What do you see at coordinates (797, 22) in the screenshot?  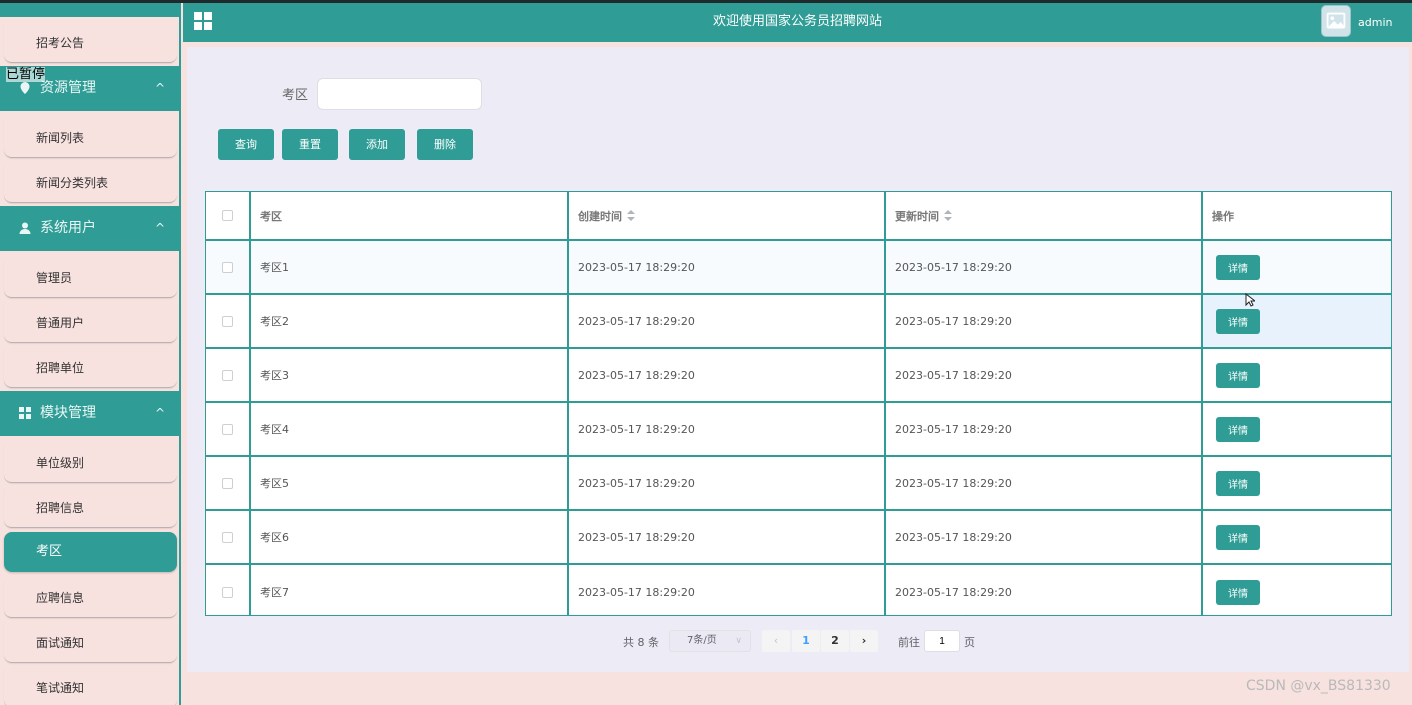 I see `top-header: 欢迎使用国家公务员招聘网站 admin` at bounding box center [797, 22].